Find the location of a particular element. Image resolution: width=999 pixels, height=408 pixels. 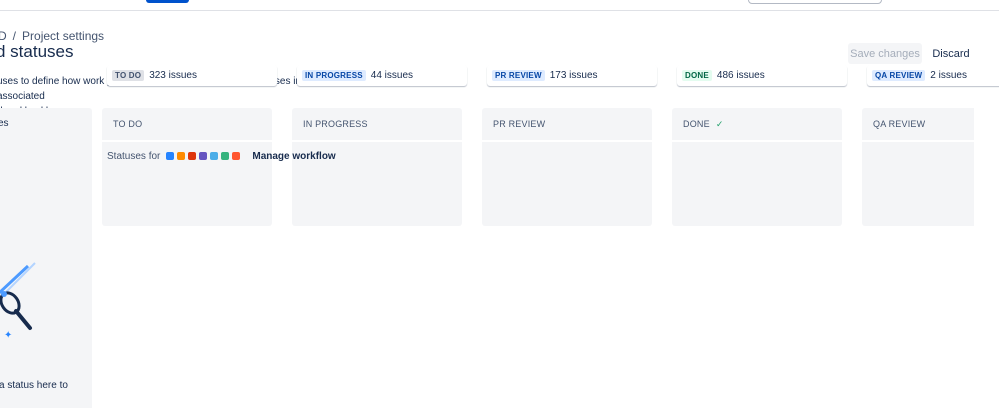

status-card-qa-review: QA REVIEW 2 issues is located at coordinates (933, 75).